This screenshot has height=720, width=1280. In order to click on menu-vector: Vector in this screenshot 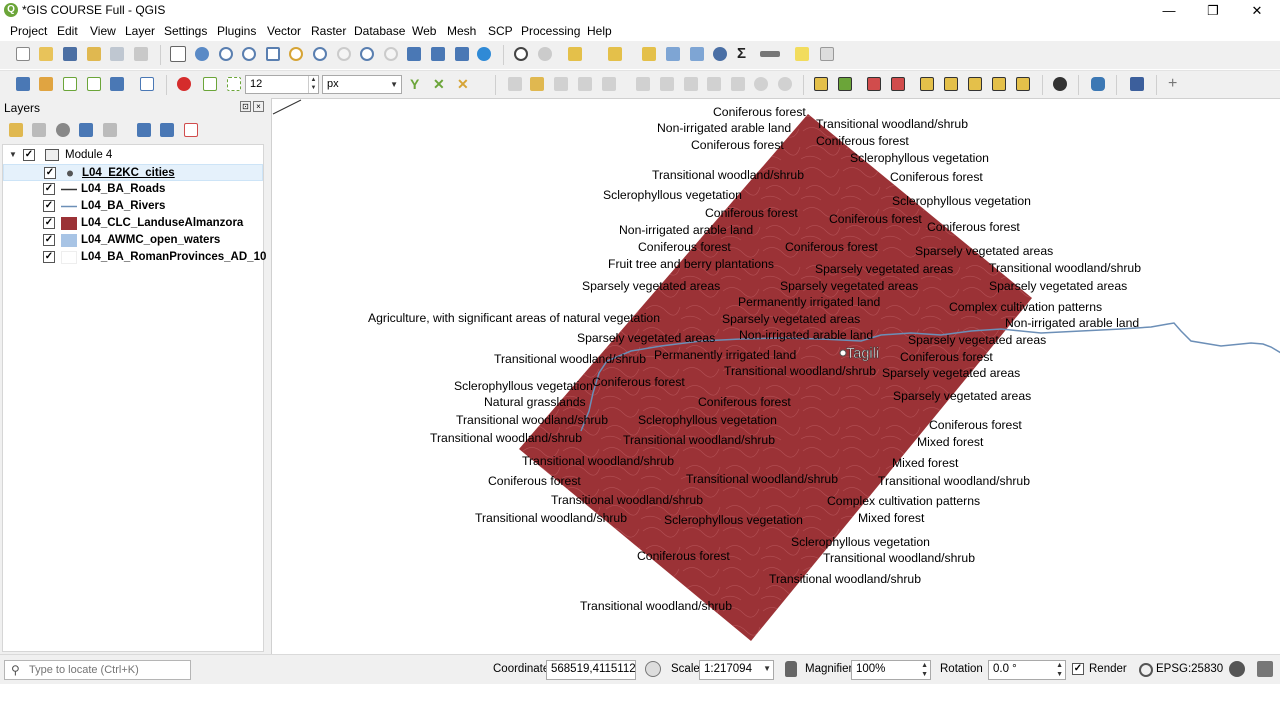, I will do `click(284, 31)`.